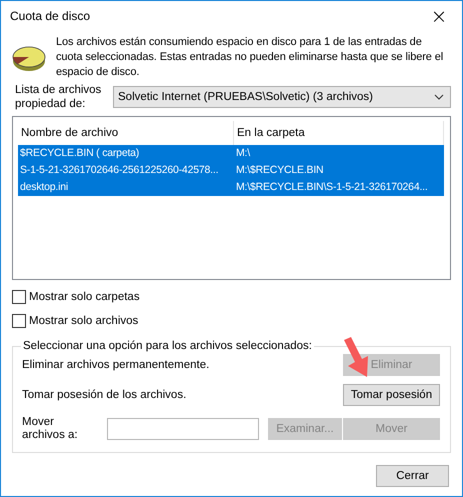  What do you see at coordinates (50, 16) in the screenshot?
I see `window-title: Cuota de disco` at bounding box center [50, 16].